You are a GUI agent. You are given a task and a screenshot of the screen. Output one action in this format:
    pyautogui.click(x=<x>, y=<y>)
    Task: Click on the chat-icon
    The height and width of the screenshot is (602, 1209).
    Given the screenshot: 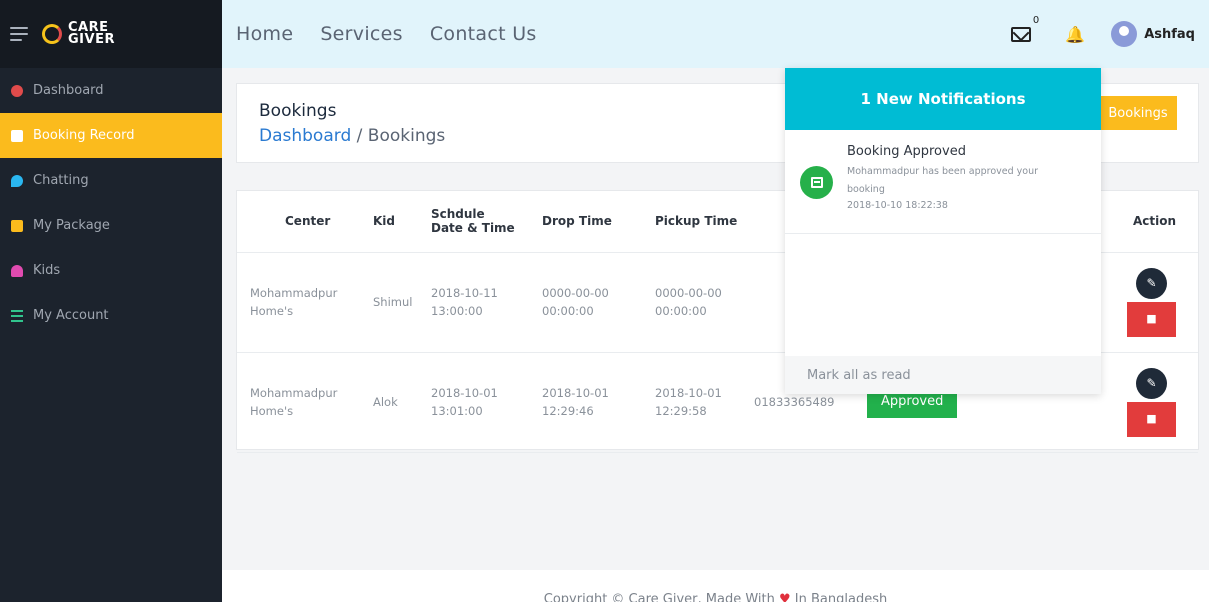 What is the action you would take?
    pyautogui.click(x=17, y=180)
    